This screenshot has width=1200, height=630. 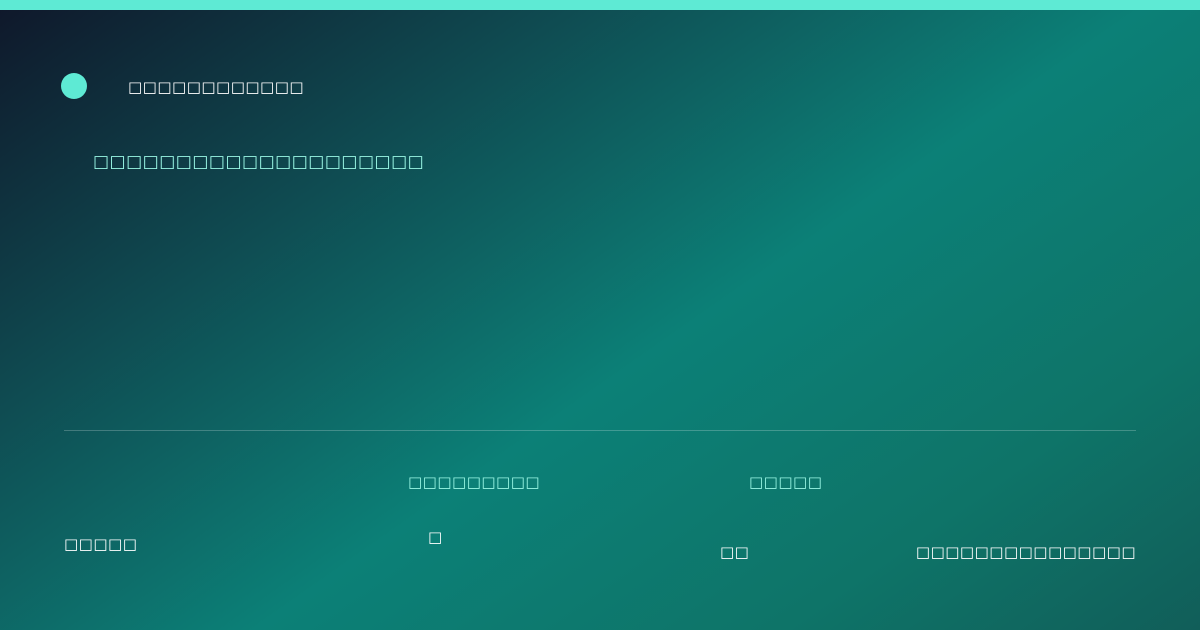 What do you see at coordinates (74, 86) in the screenshot?
I see `brand-logo-dot` at bounding box center [74, 86].